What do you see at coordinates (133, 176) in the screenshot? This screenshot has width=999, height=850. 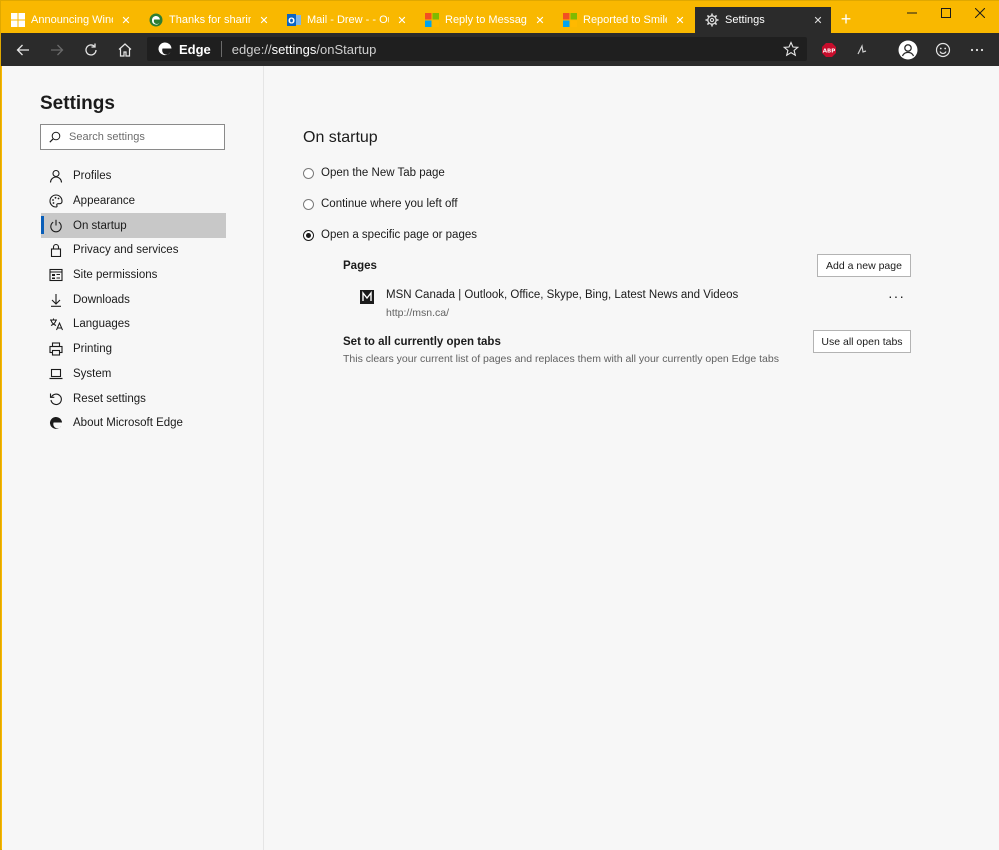 I see `sidebar-item-profiles: Profiles` at bounding box center [133, 176].